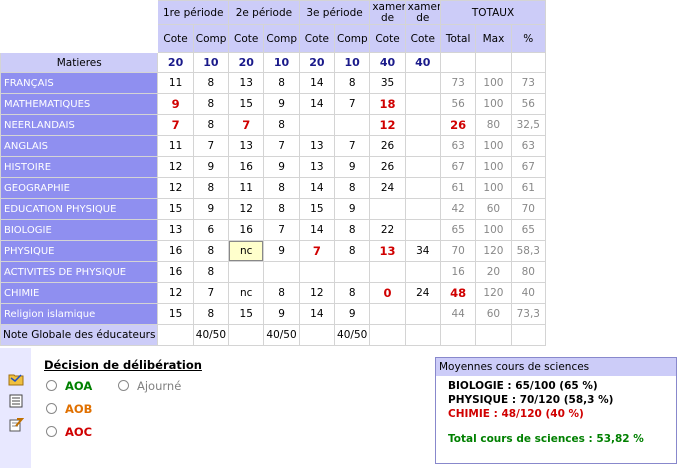 This screenshot has width=682, height=468. What do you see at coordinates (79, 83) in the screenshot?
I see `subject-name: FRANÇAIS` at bounding box center [79, 83].